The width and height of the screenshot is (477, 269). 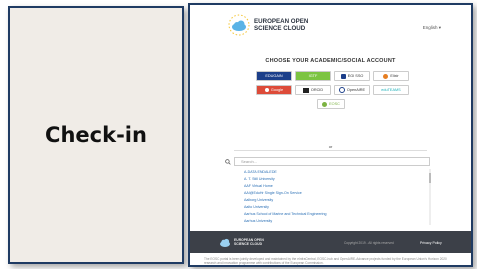 What do you see at coordinates (341, 90) in the screenshot?
I see `openaire-logo-icon` at bounding box center [341, 90].